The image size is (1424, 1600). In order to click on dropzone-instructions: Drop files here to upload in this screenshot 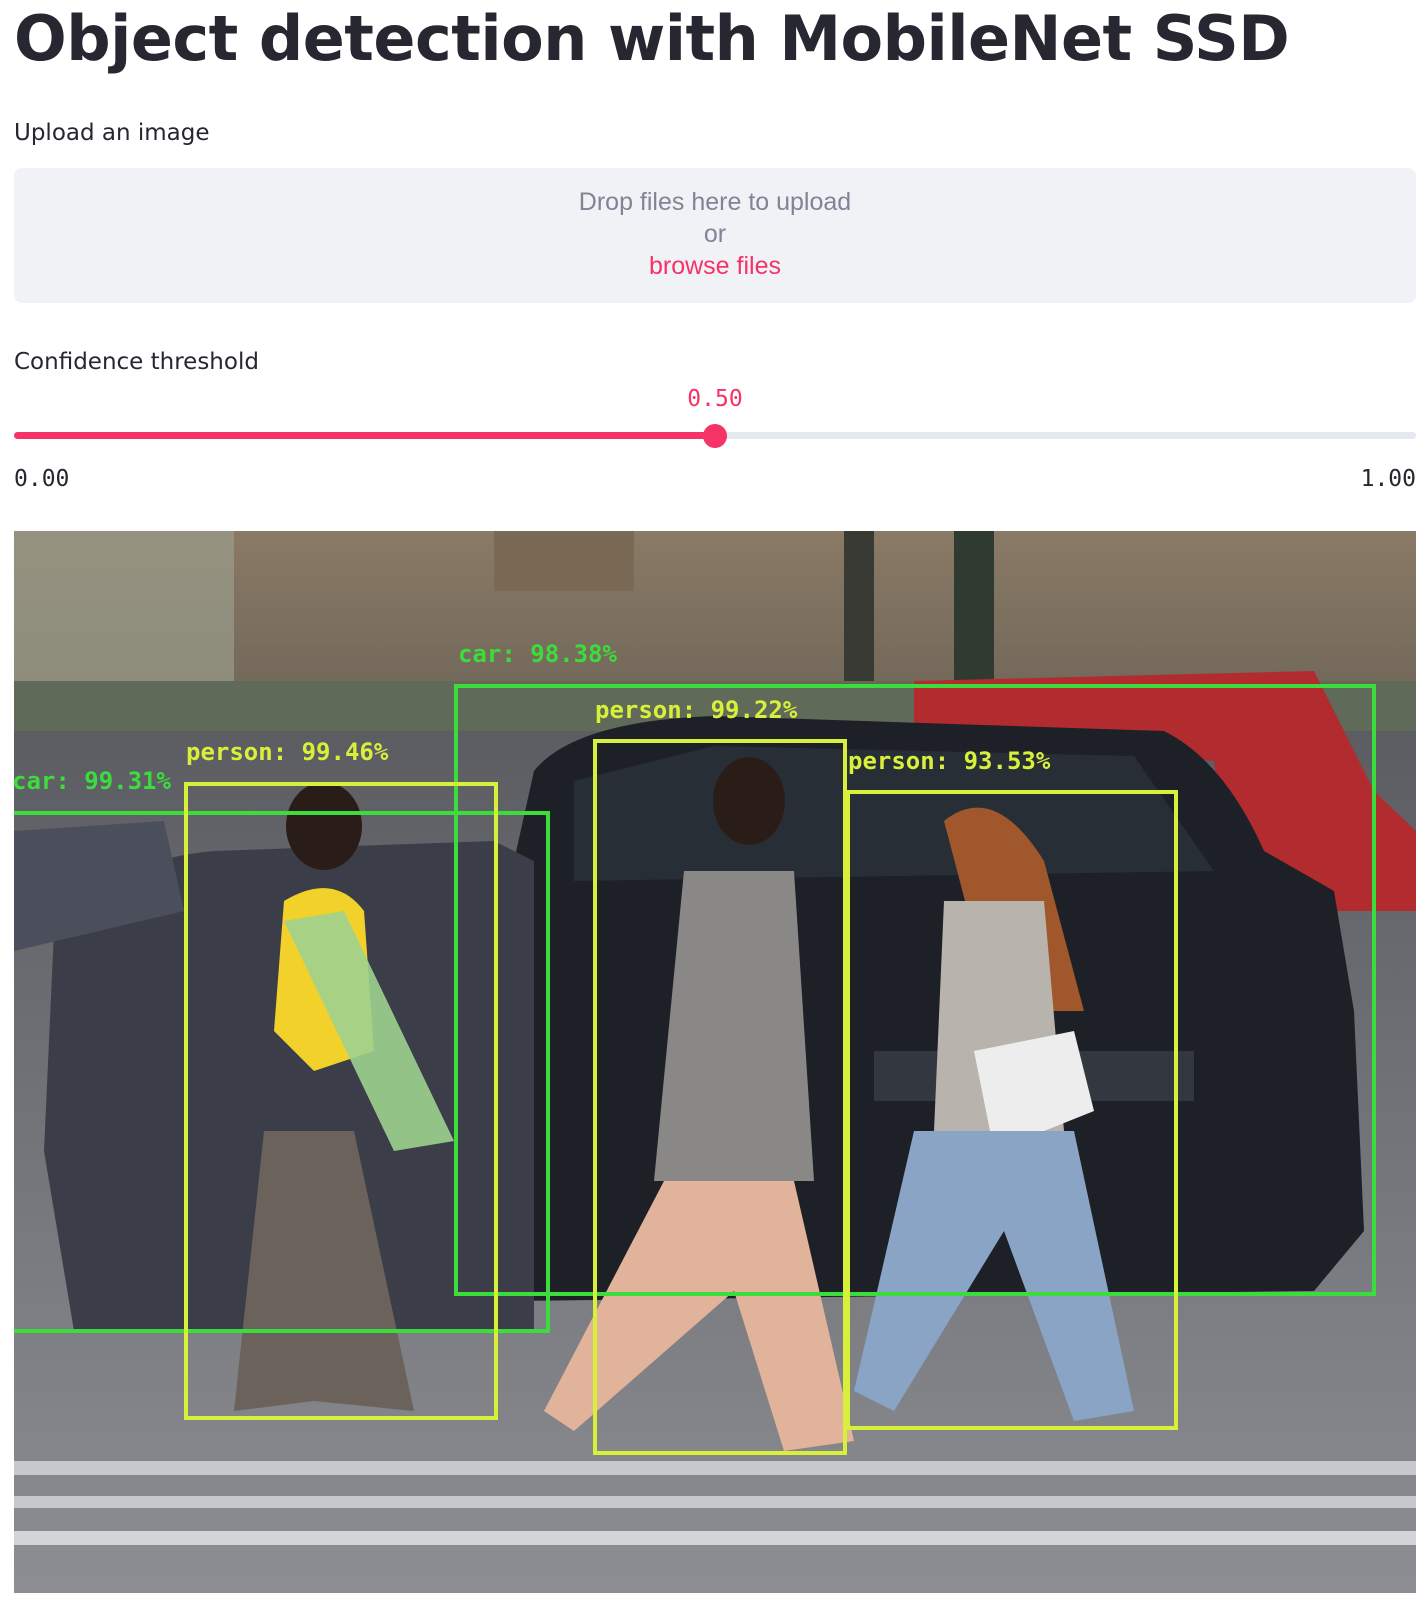, I will do `click(715, 202)`.